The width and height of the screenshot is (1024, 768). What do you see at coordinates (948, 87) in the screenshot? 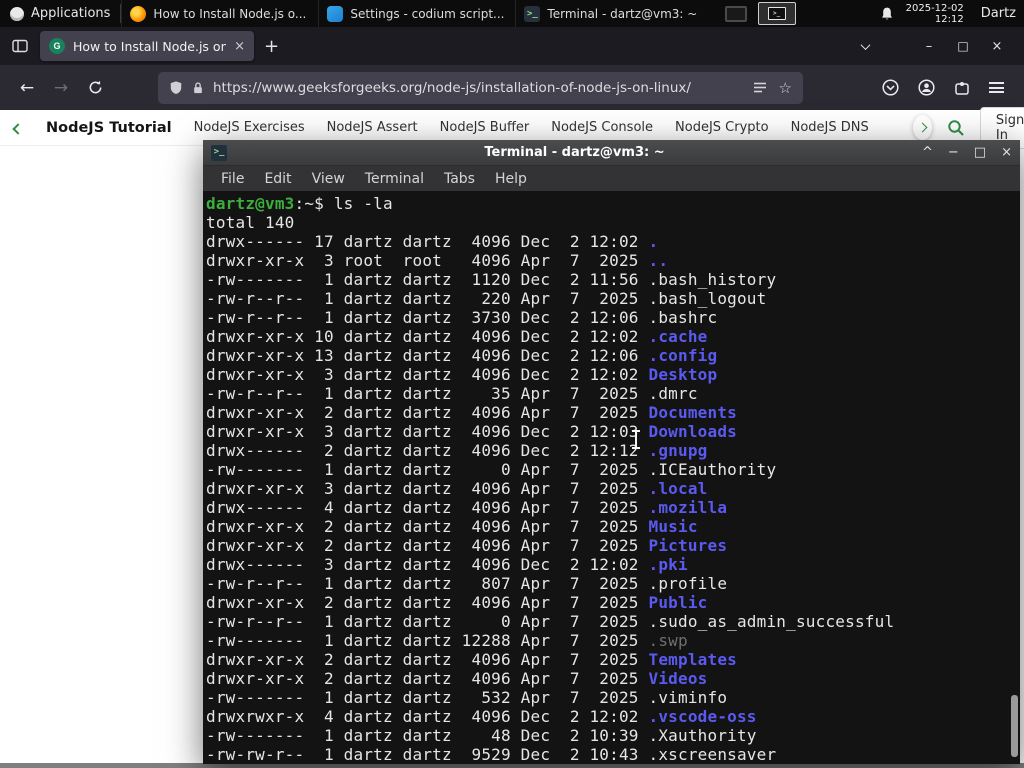
I see `toolbar-right-icons` at bounding box center [948, 87].